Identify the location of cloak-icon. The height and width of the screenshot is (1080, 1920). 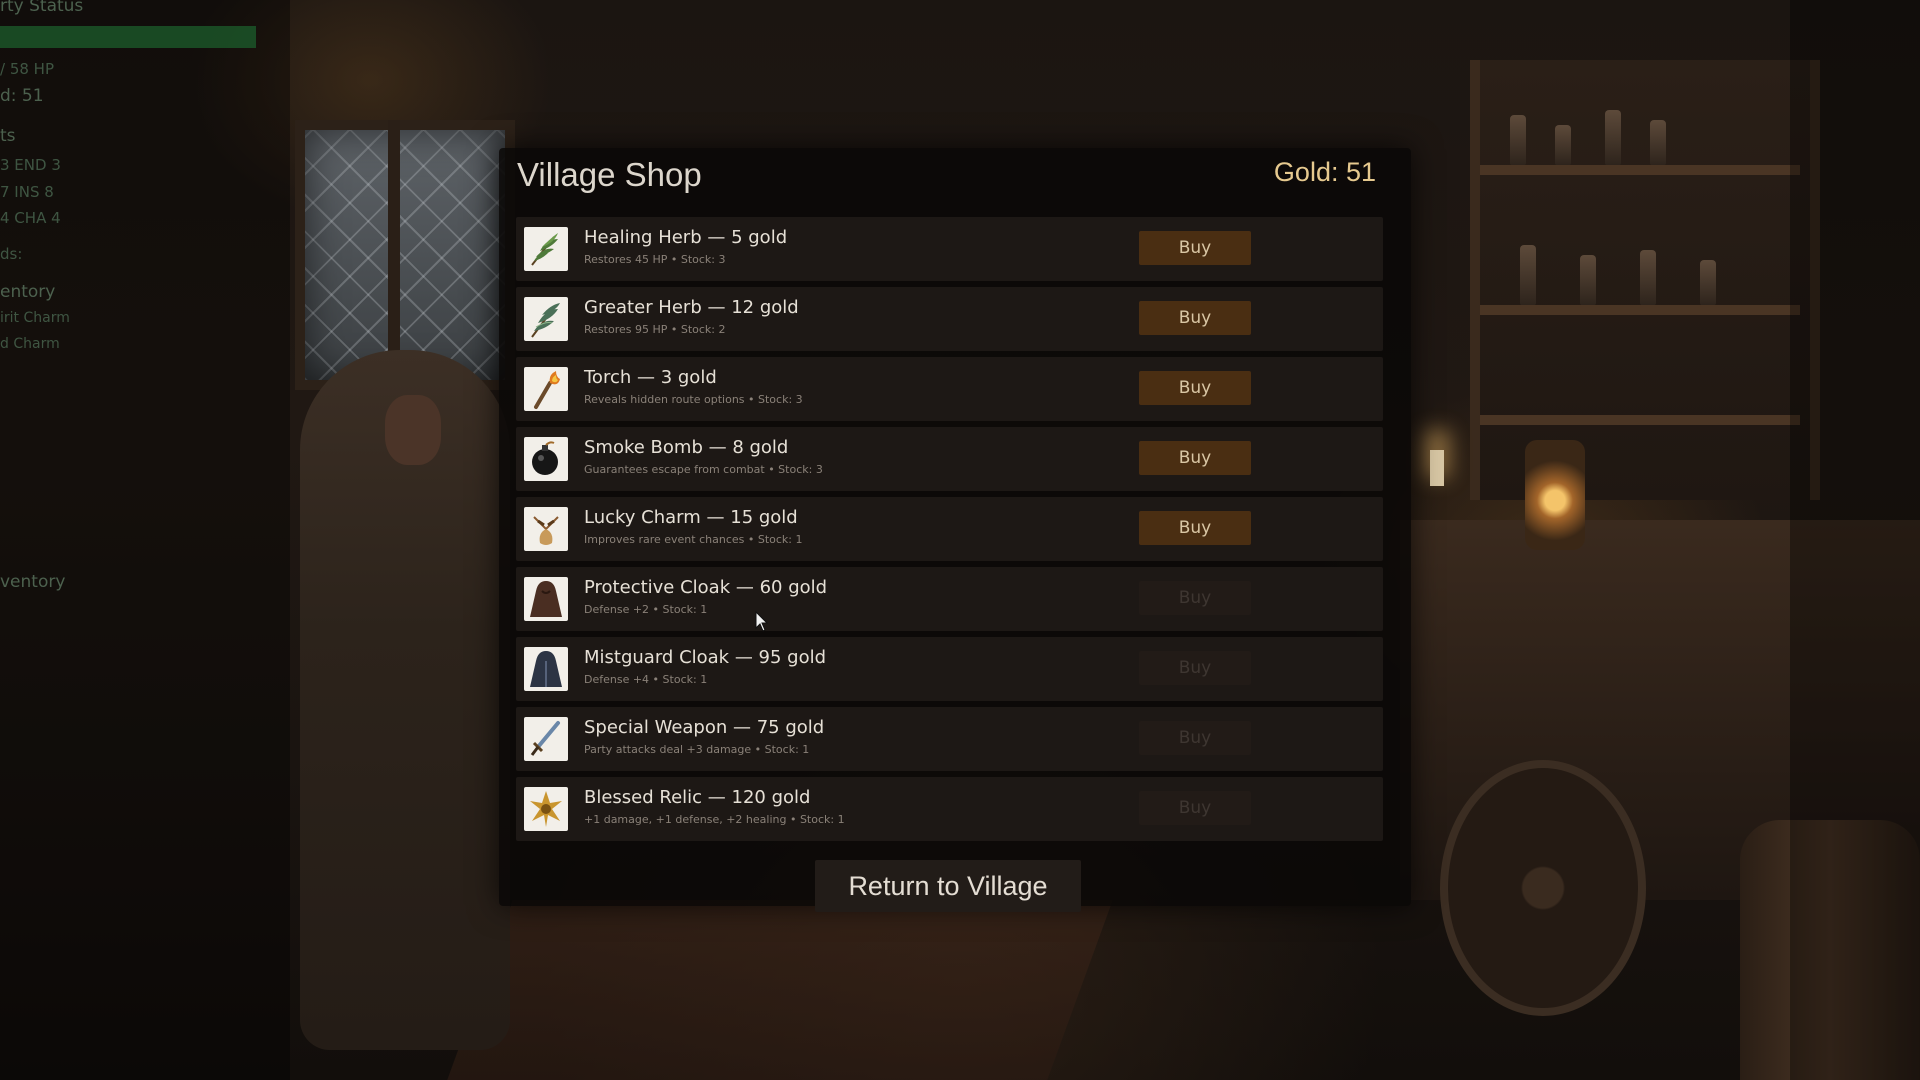
(546, 599).